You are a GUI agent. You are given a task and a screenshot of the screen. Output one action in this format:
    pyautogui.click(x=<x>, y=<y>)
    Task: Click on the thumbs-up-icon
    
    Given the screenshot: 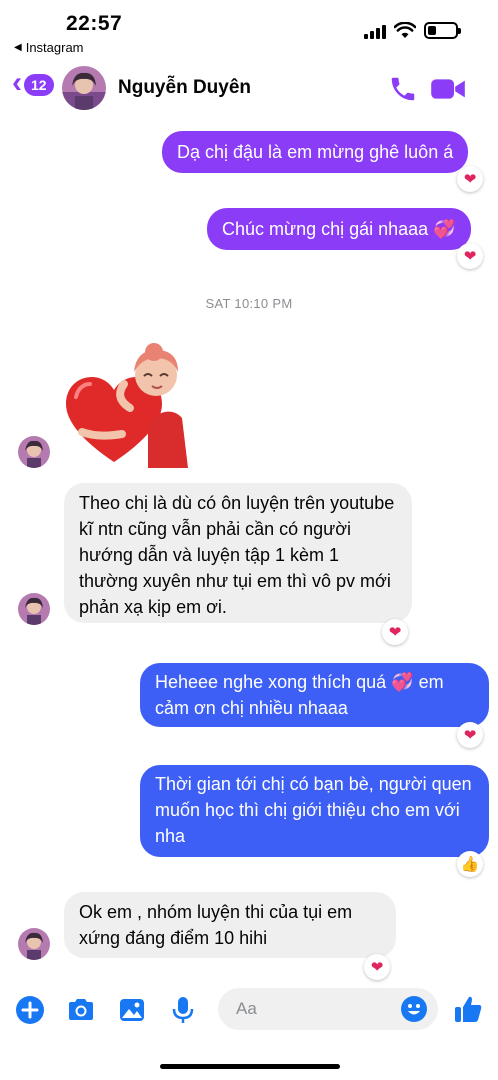 What is the action you would take?
    pyautogui.click(x=468, y=1009)
    